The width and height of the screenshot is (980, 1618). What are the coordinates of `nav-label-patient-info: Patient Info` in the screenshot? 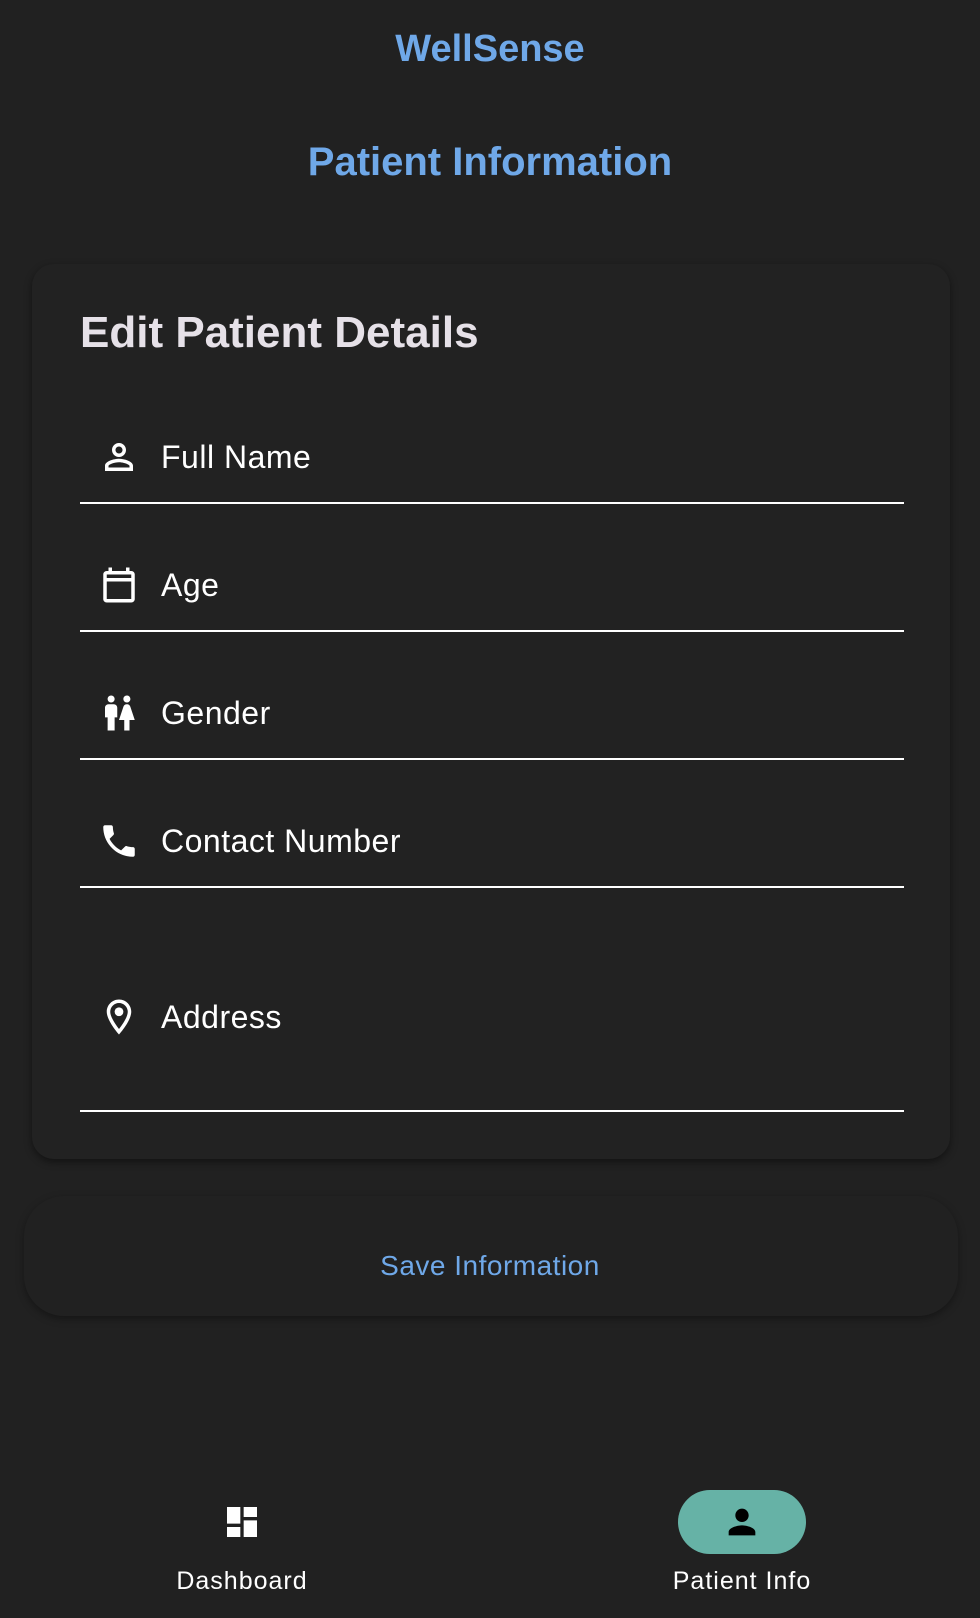 It's located at (742, 1581).